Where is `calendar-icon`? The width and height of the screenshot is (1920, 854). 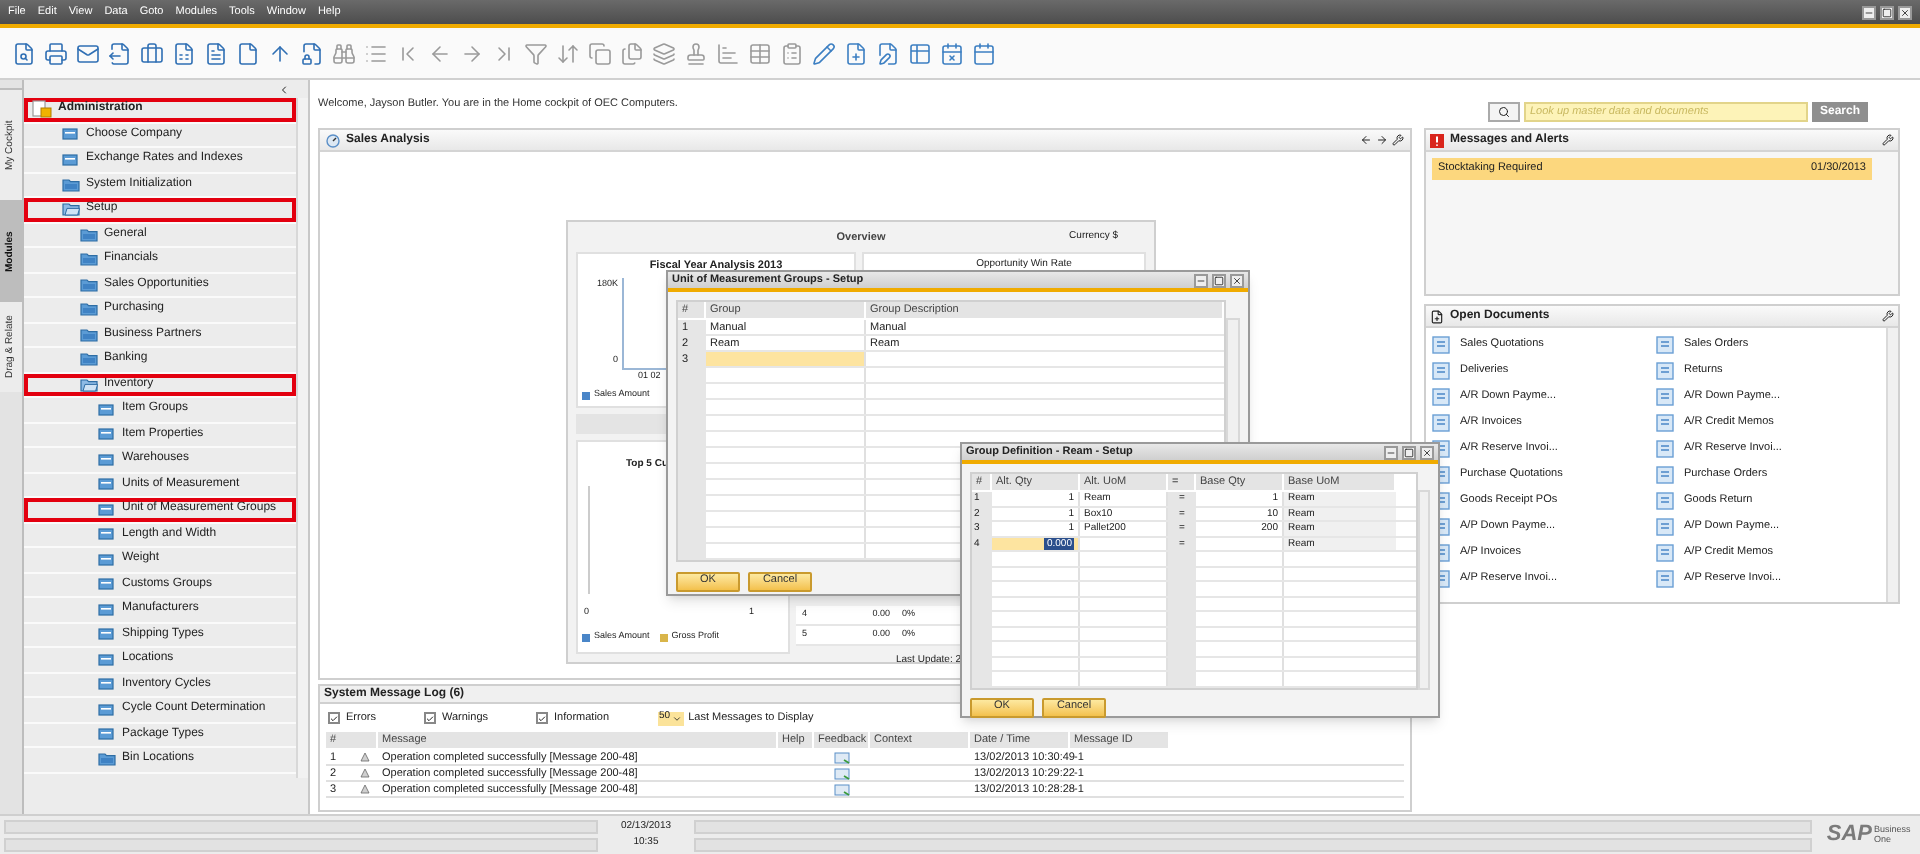 calendar-icon is located at coordinates (984, 53).